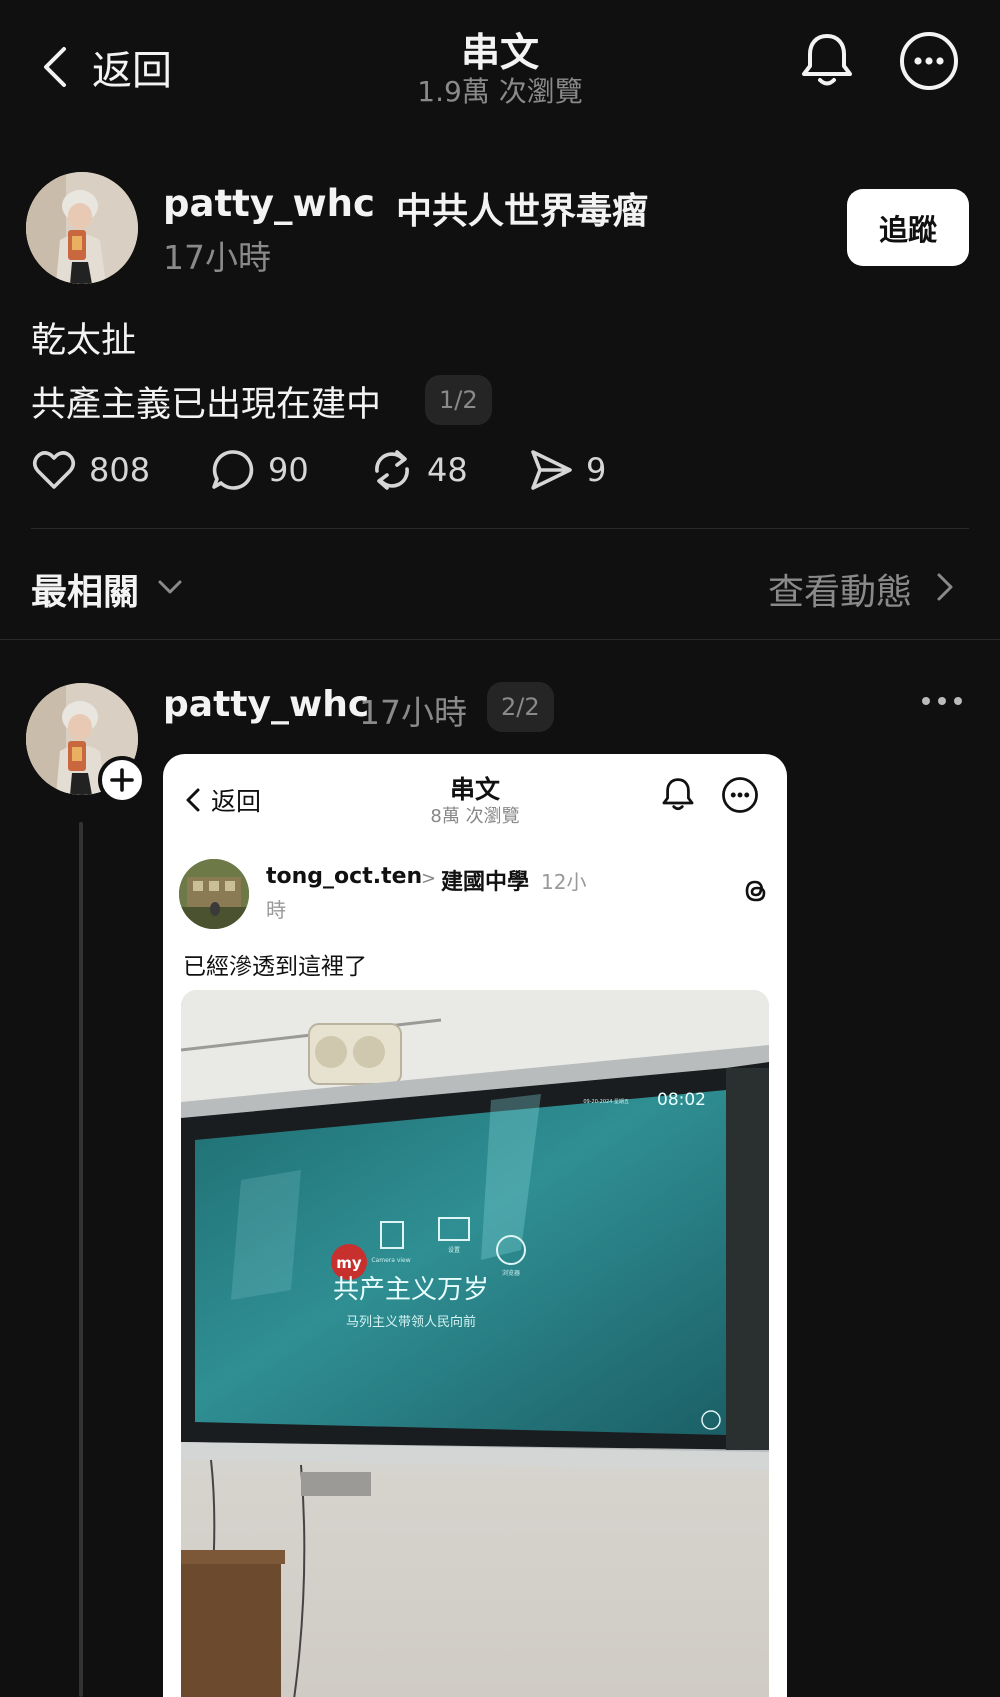  What do you see at coordinates (390, 1260) in the screenshot?
I see `screen-icon-label: Camera view` at bounding box center [390, 1260].